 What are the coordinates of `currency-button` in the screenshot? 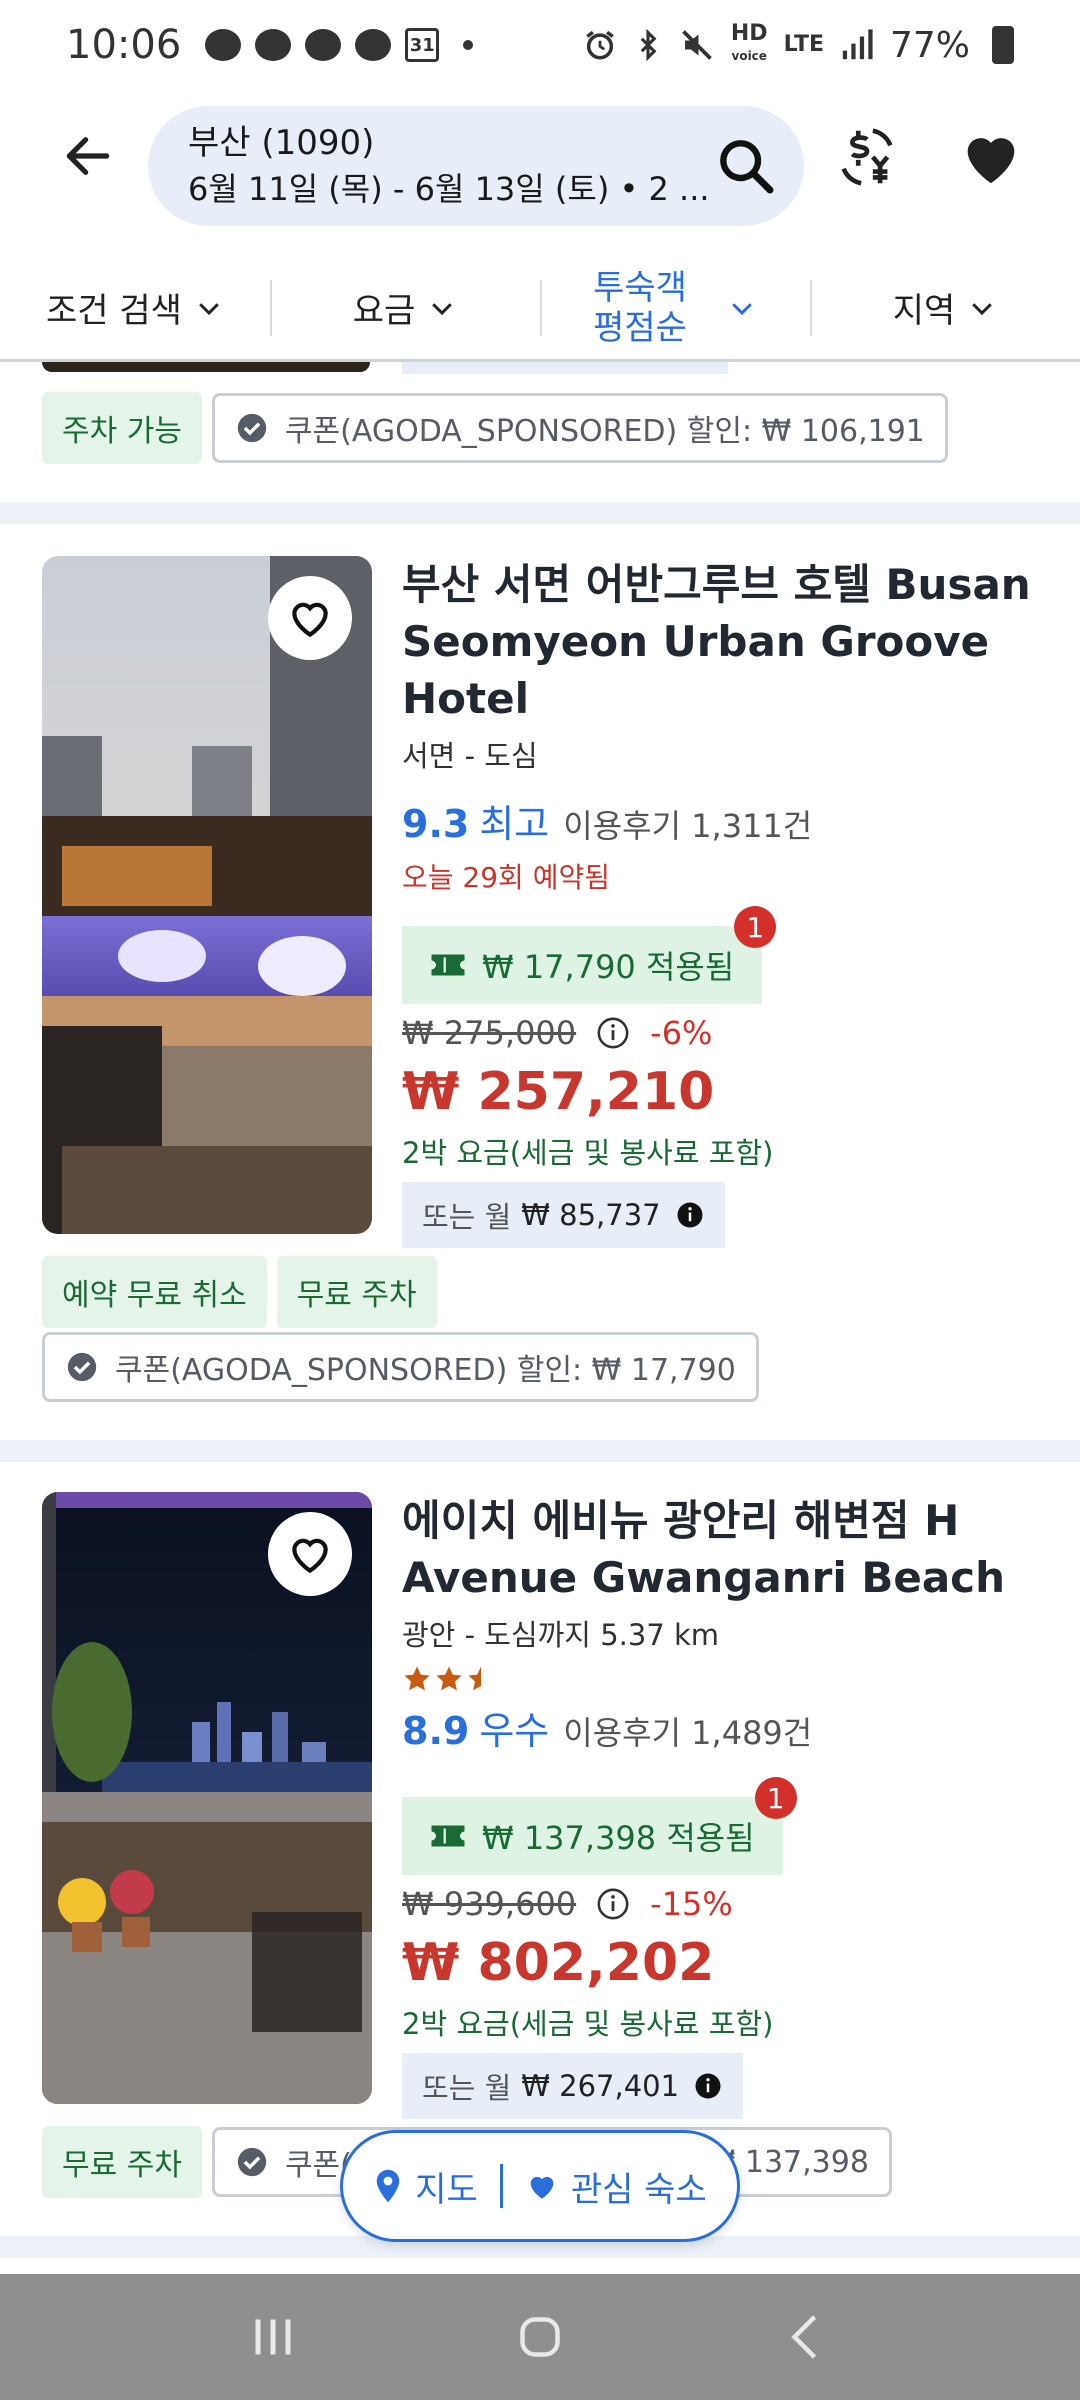 It's located at (867, 157).